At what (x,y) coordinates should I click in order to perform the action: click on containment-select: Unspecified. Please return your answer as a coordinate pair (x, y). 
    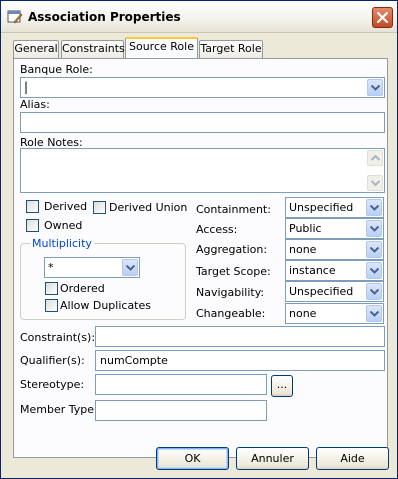
    Looking at the image, I should click on (334, 207).